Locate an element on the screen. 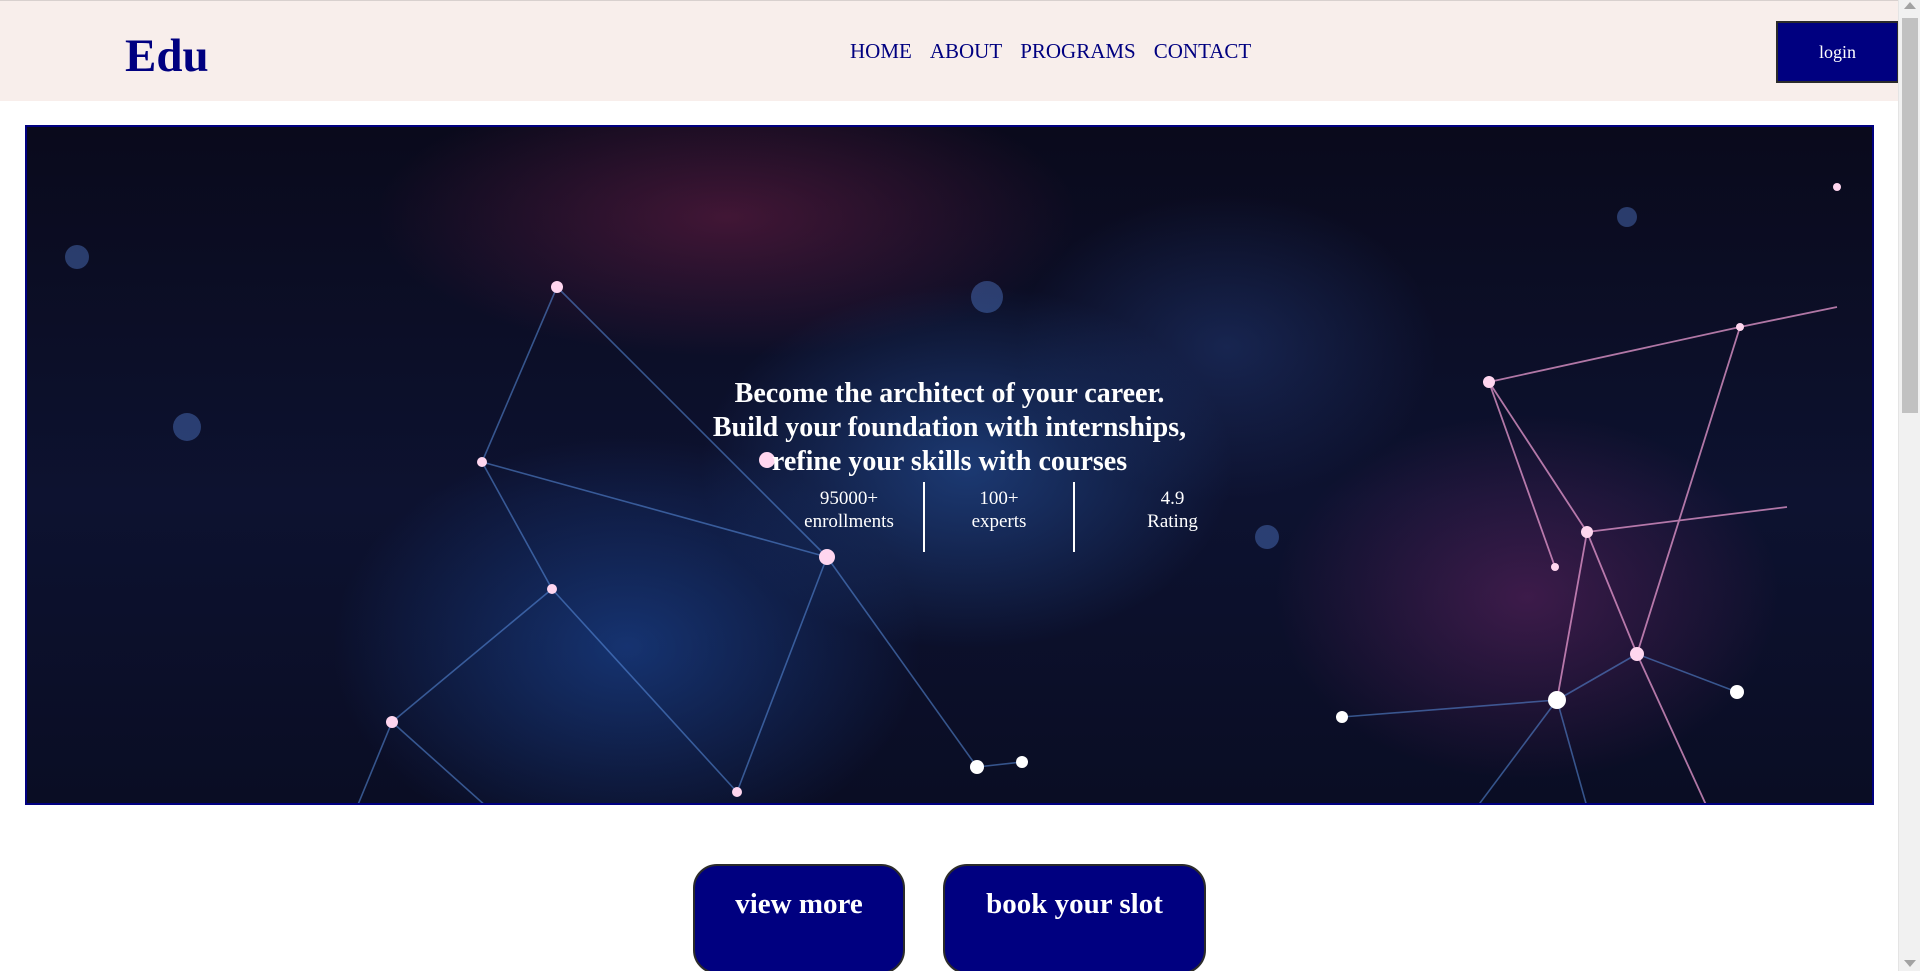 The image size is (1920, 971). view-more-button: view more is located at coordinates (799, 917).